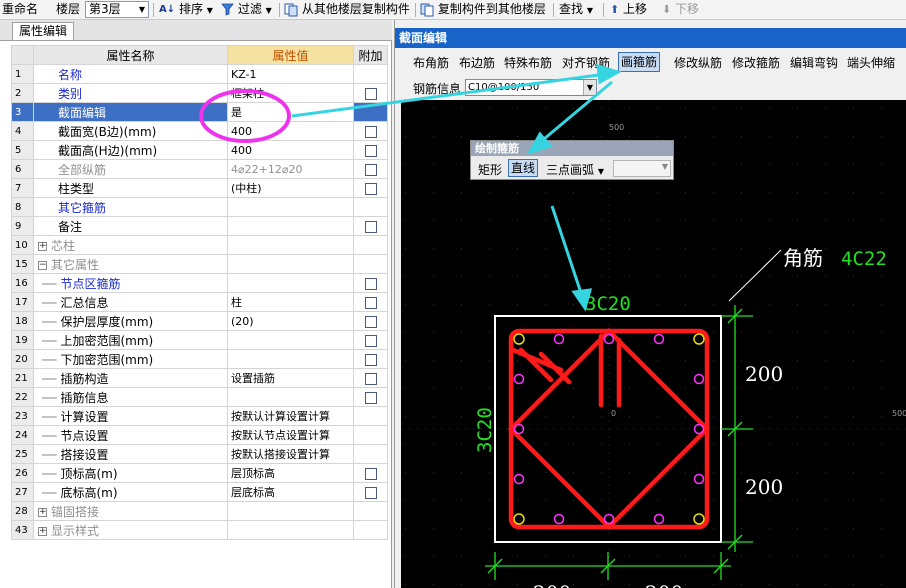 This screenshot has height=588, width=906. Describe the element at coordinates (698, 62) in the screenshot. I see `tool-modify-long-bar: 修改纵筋` at that location.